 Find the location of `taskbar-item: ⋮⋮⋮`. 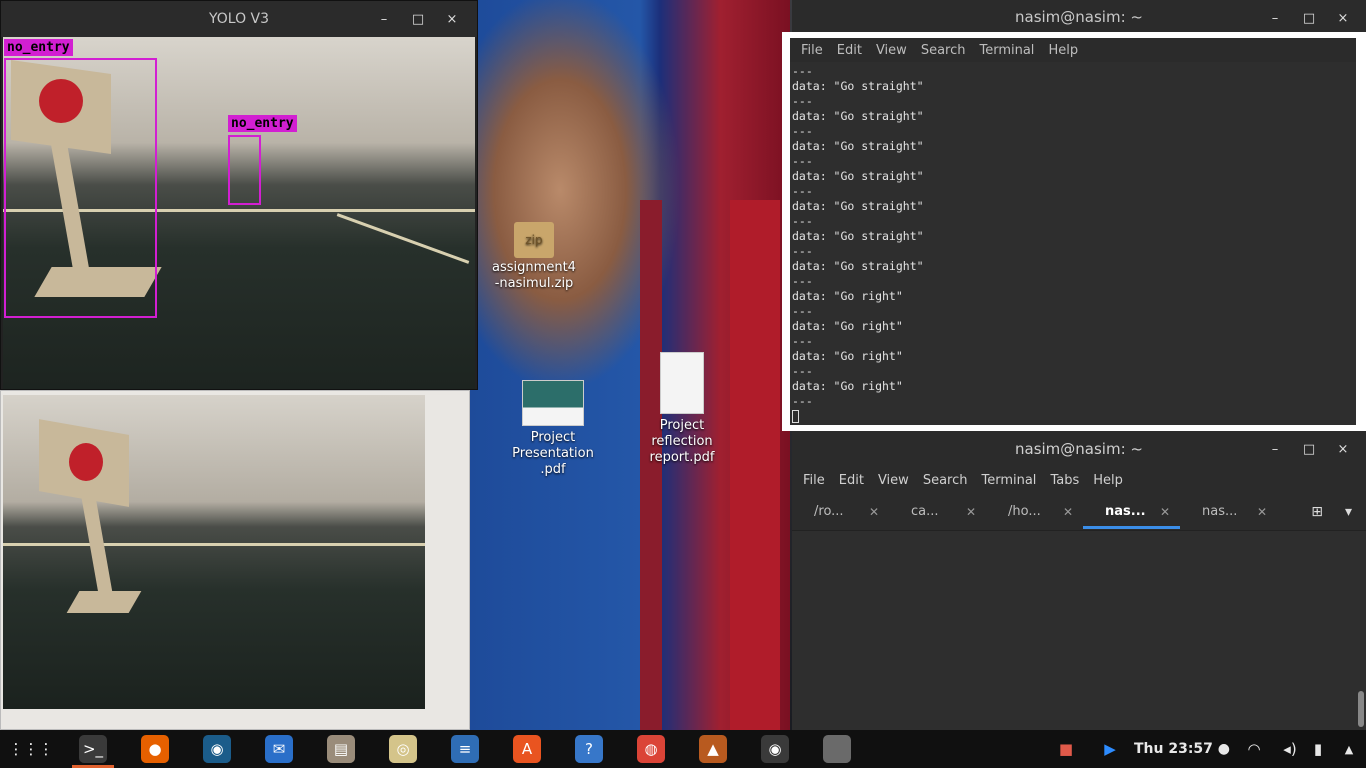

taskbar-item: ⋮⋮⋮ is located at coordinates (31, 749).